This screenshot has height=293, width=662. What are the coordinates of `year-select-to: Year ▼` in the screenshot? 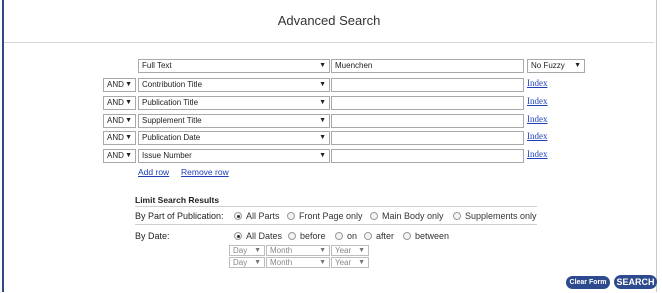 It's located at (350, 262).